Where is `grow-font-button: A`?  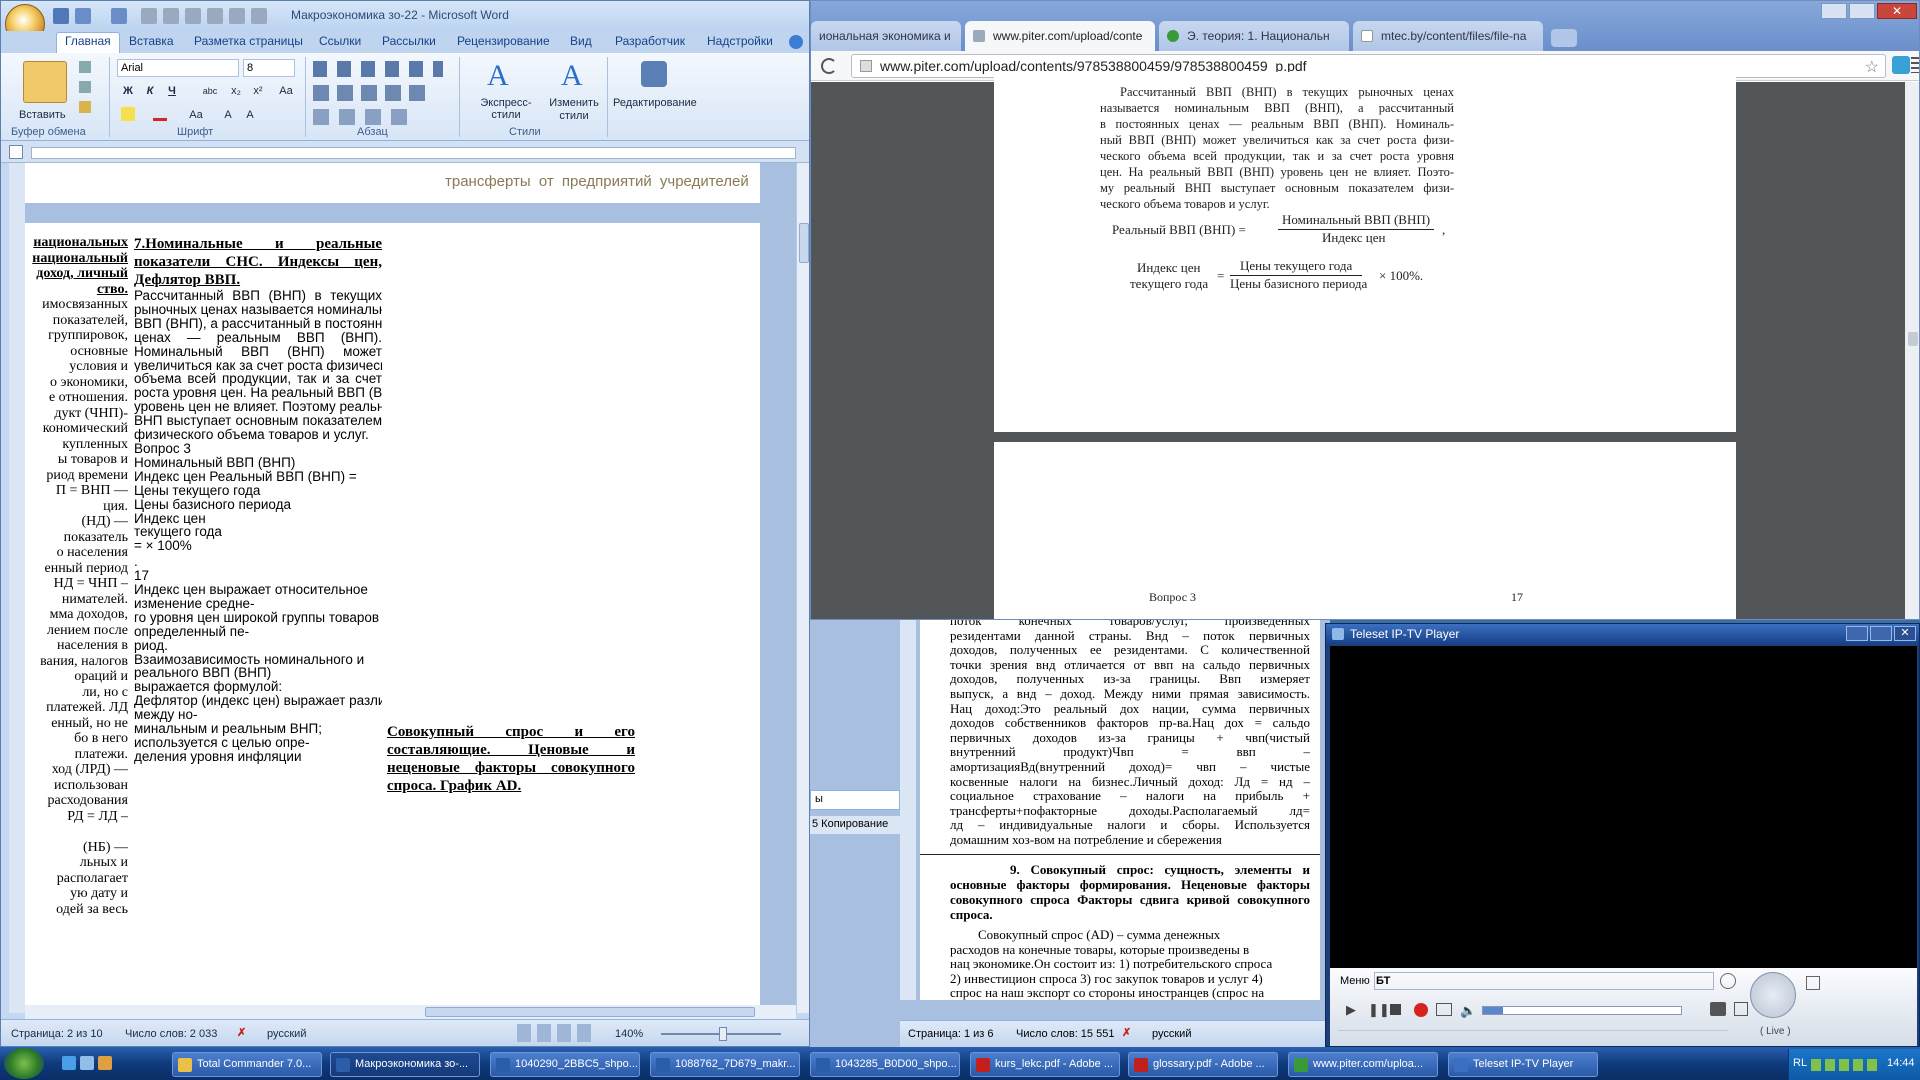 grow-font-button: A is located at coordinates (228, 115).